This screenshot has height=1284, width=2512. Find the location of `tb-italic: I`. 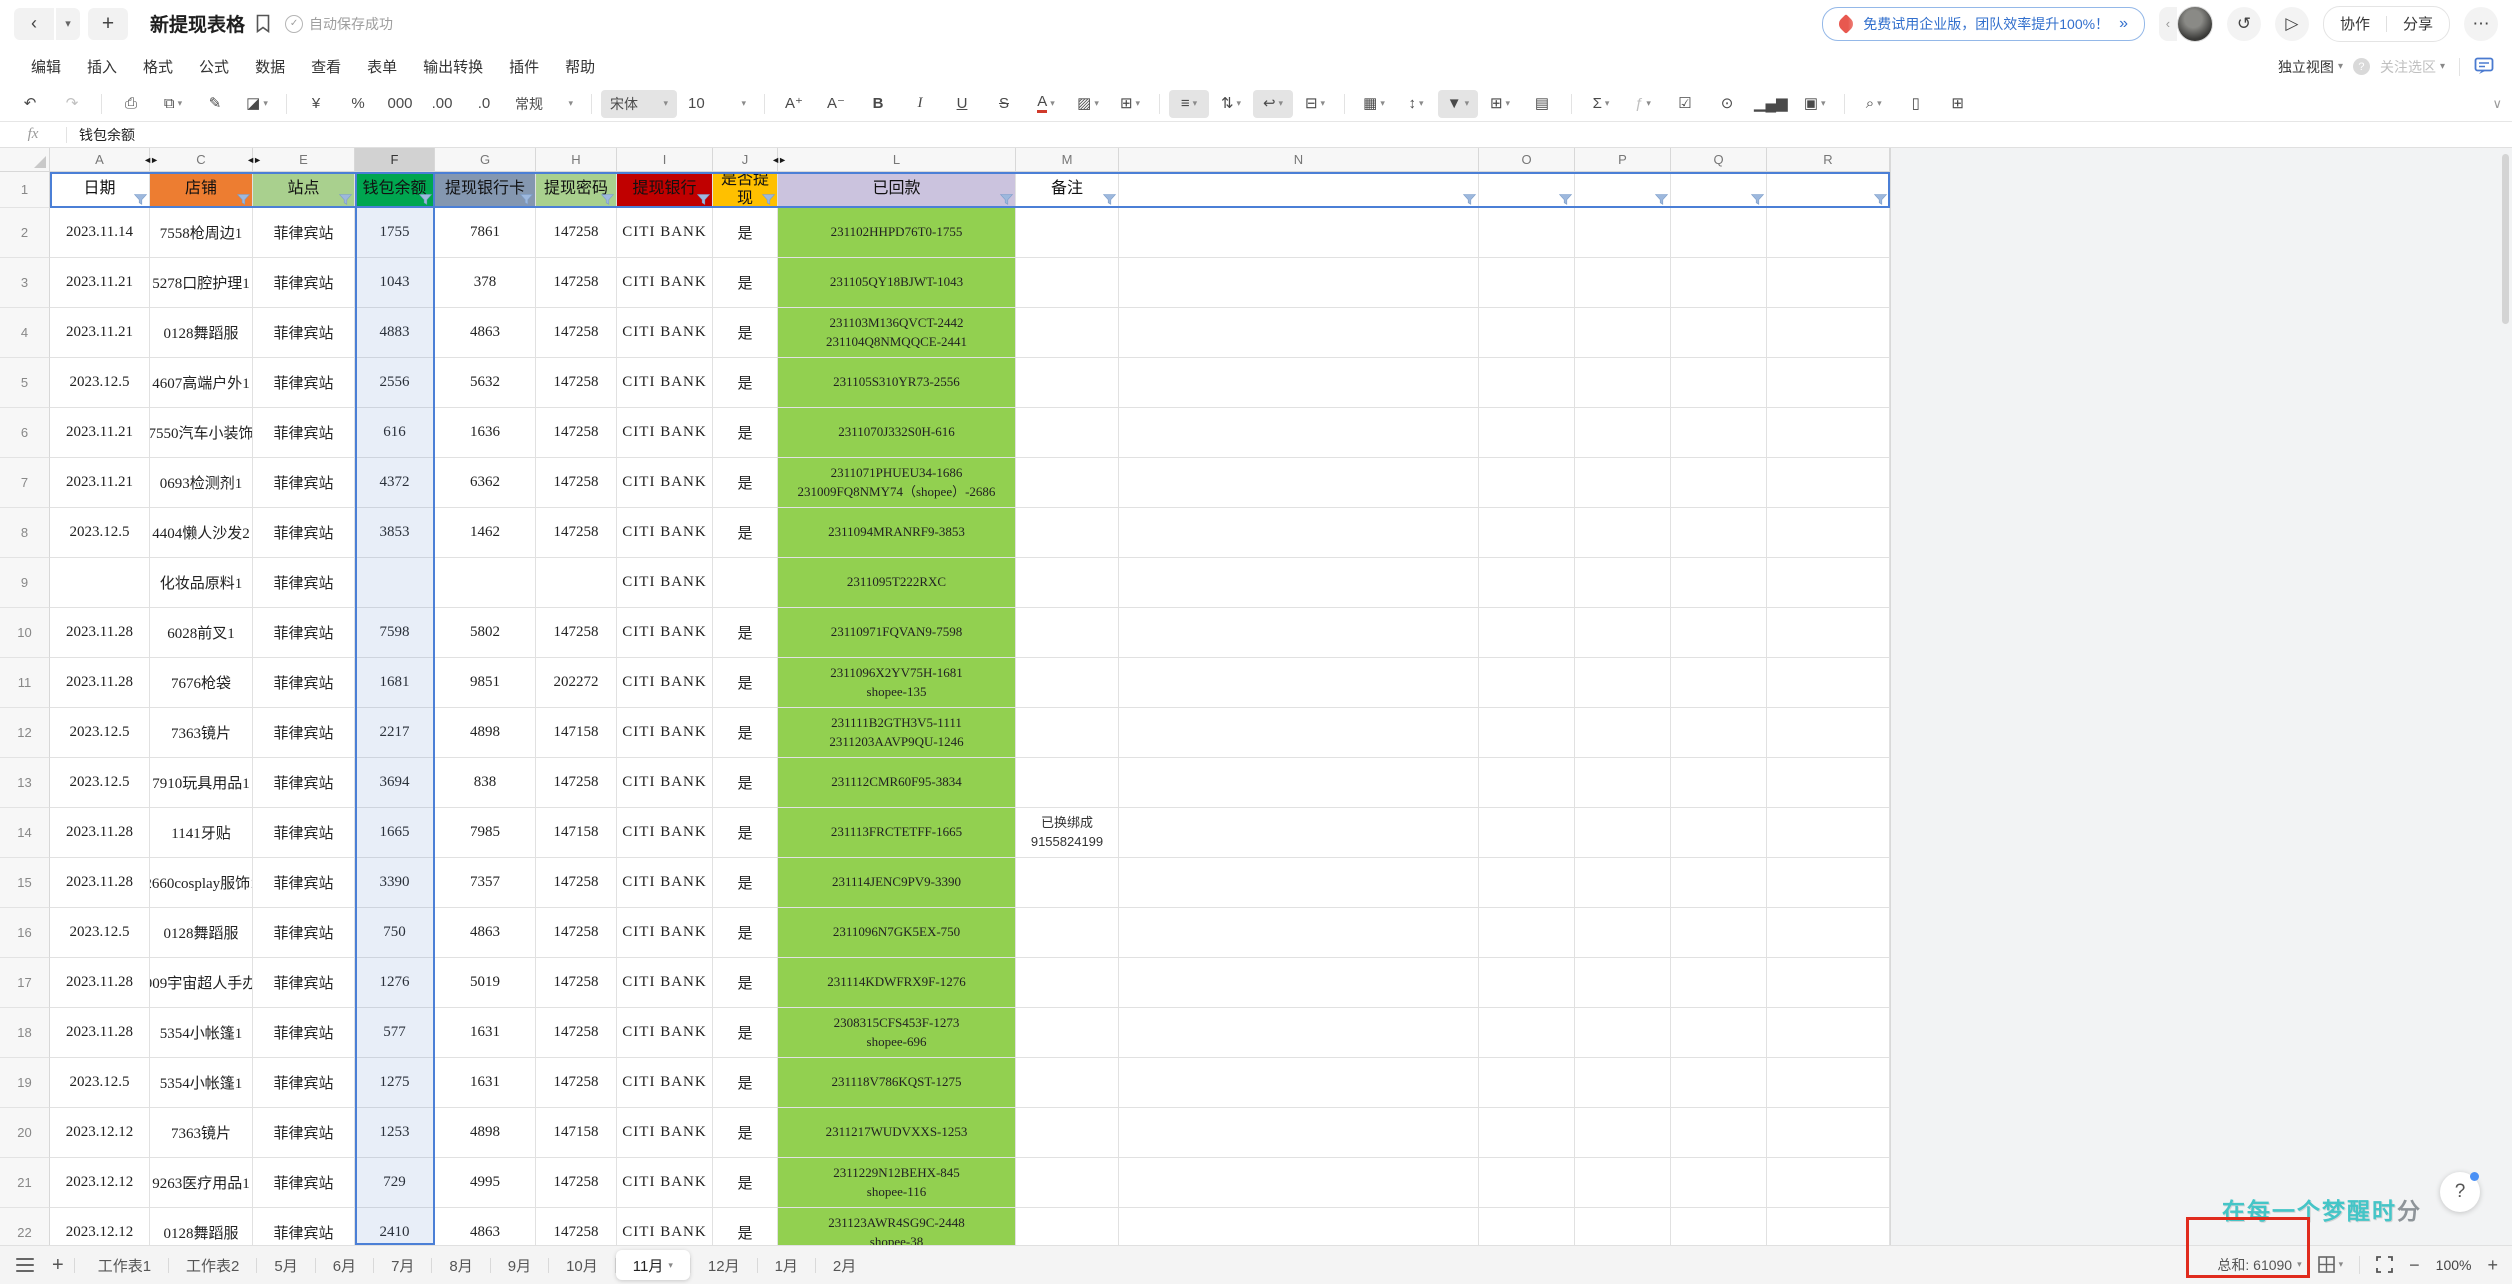

tb-italic: I is located at coordinates (920, 104).